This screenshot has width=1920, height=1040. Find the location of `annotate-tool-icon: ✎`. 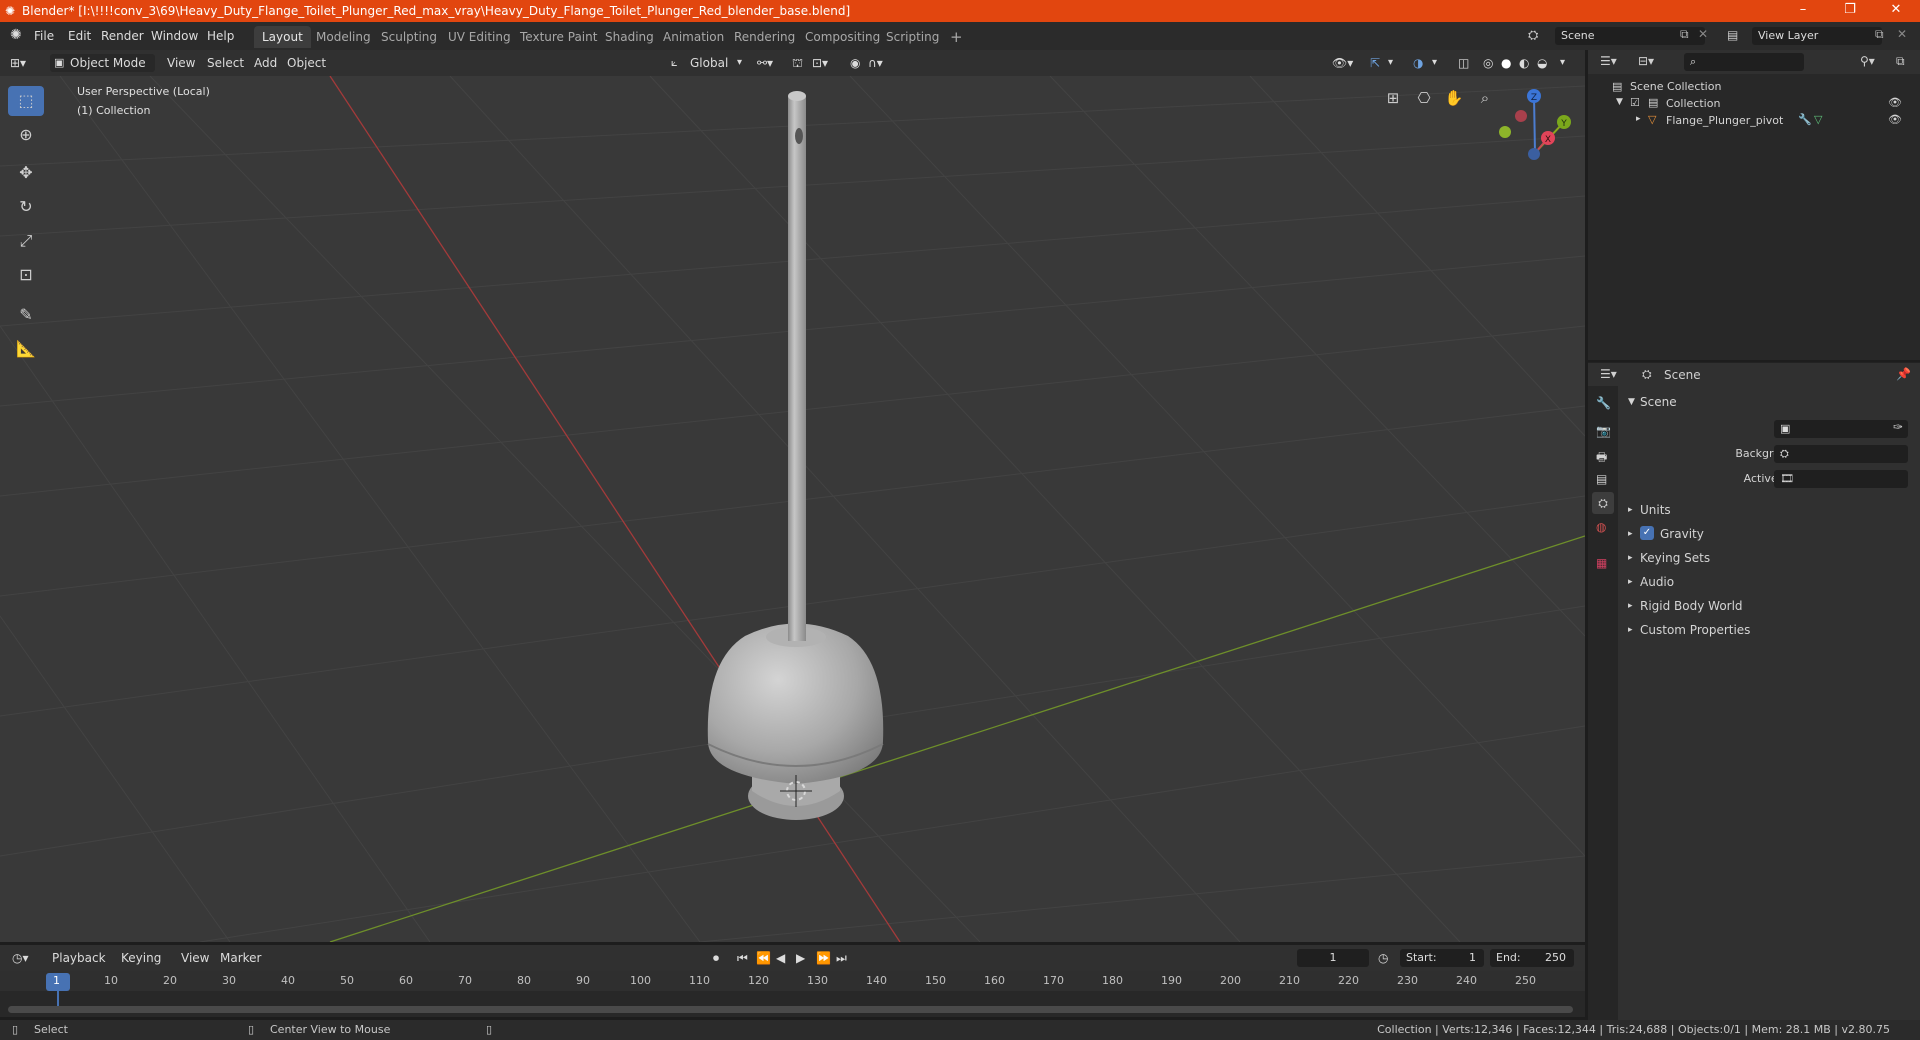

annotate-tool-icon: ✎ is located at coordinates (26, 315).